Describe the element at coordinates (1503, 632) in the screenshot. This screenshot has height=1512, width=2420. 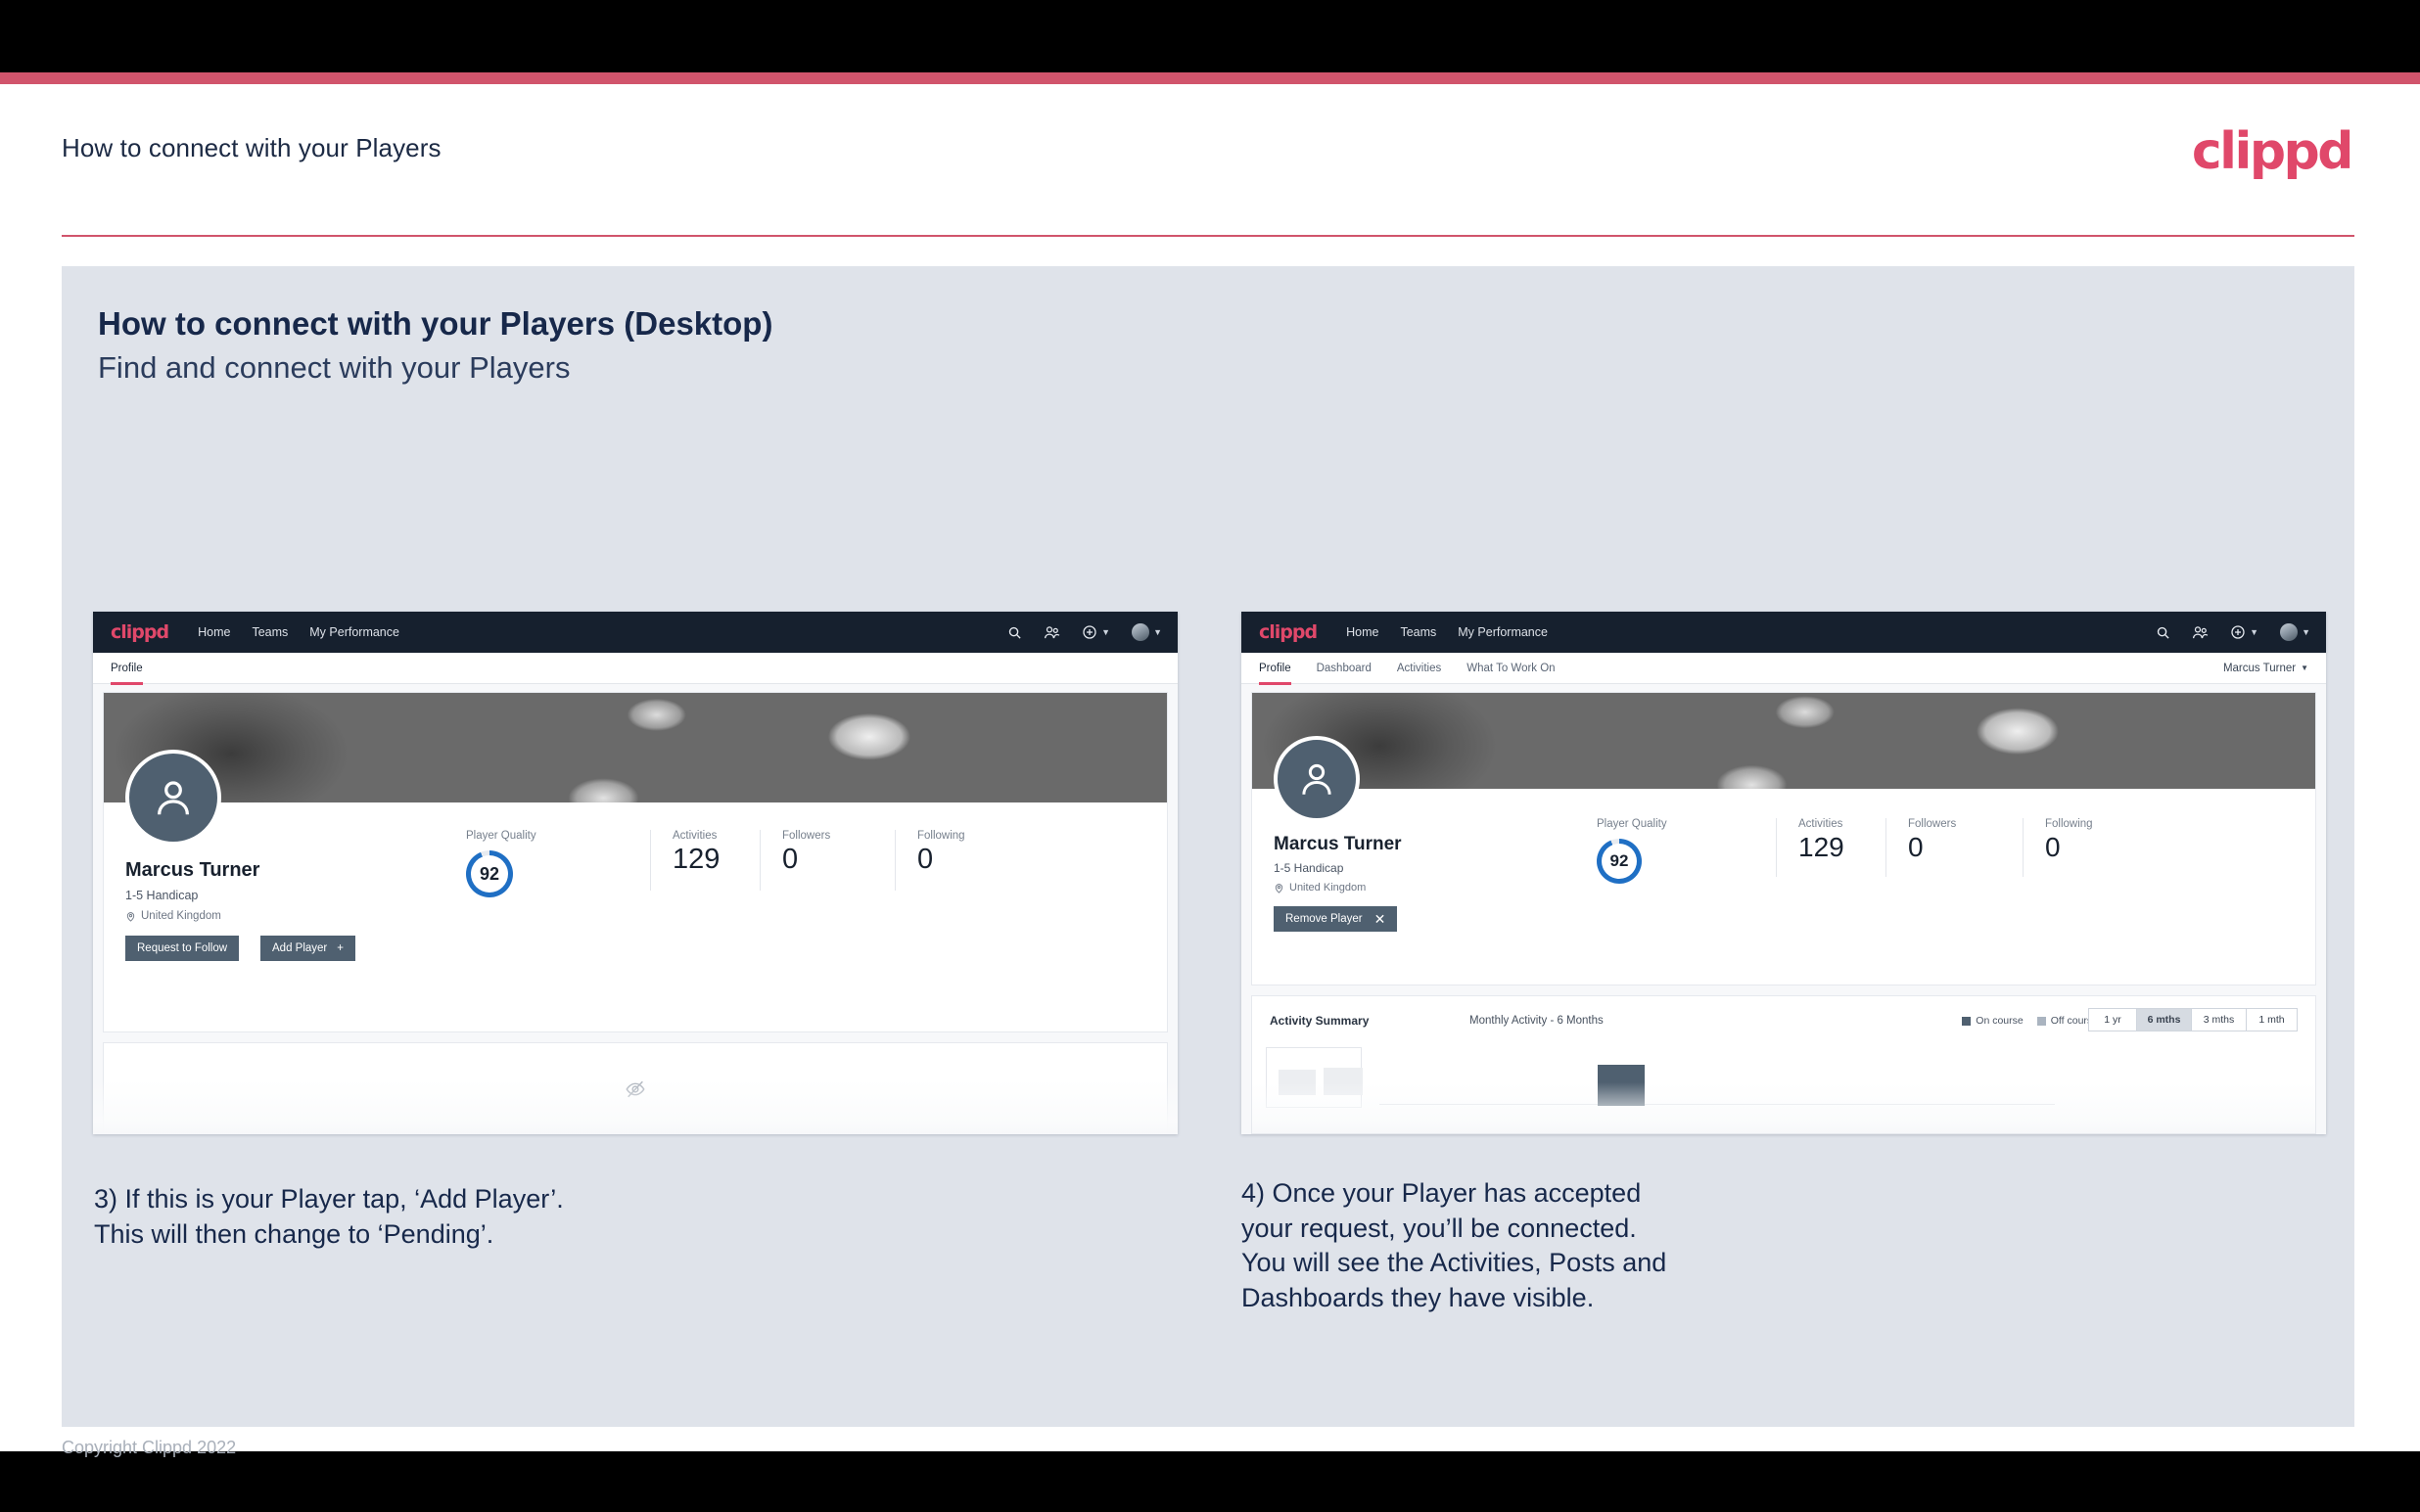
I see `right-nav-my-performance: My Performance` at that location.